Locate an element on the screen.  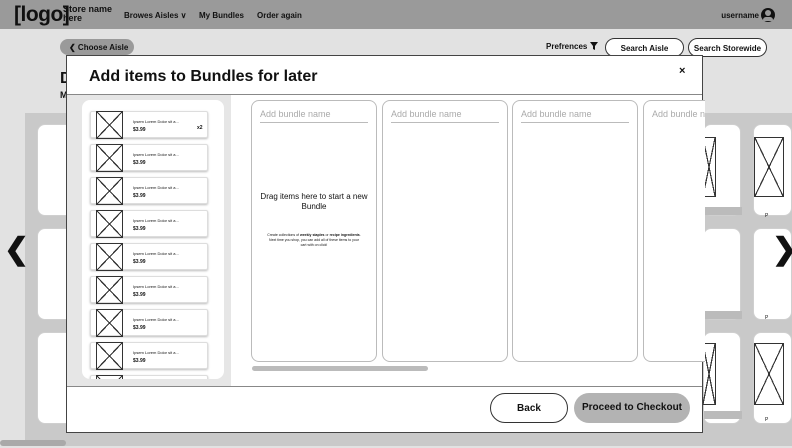
username: username is located at coordinates (740, 15).